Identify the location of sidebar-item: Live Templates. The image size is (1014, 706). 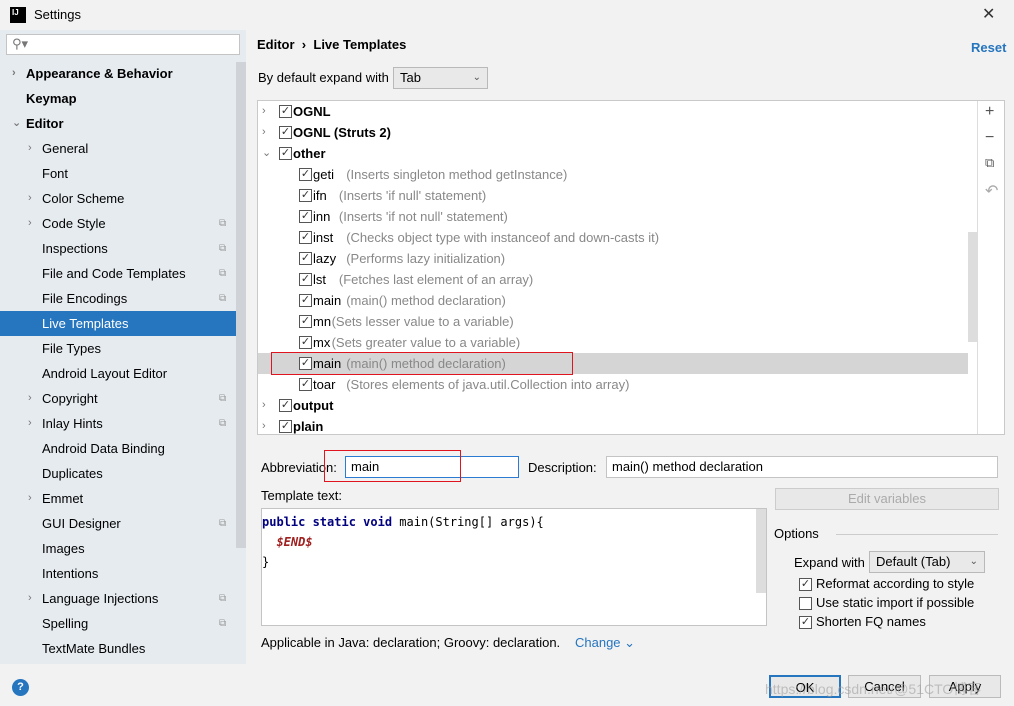
(123, 323).